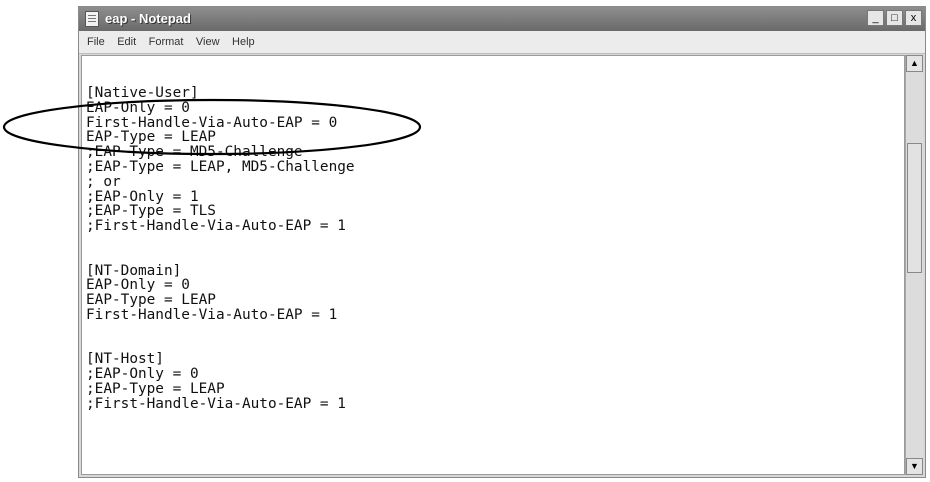 The image size is (930, 482). What do you see at coordinates (148, 18) in the screenshot?
I see `window-title: eap - Notepad` at bounding box center [148, 18].